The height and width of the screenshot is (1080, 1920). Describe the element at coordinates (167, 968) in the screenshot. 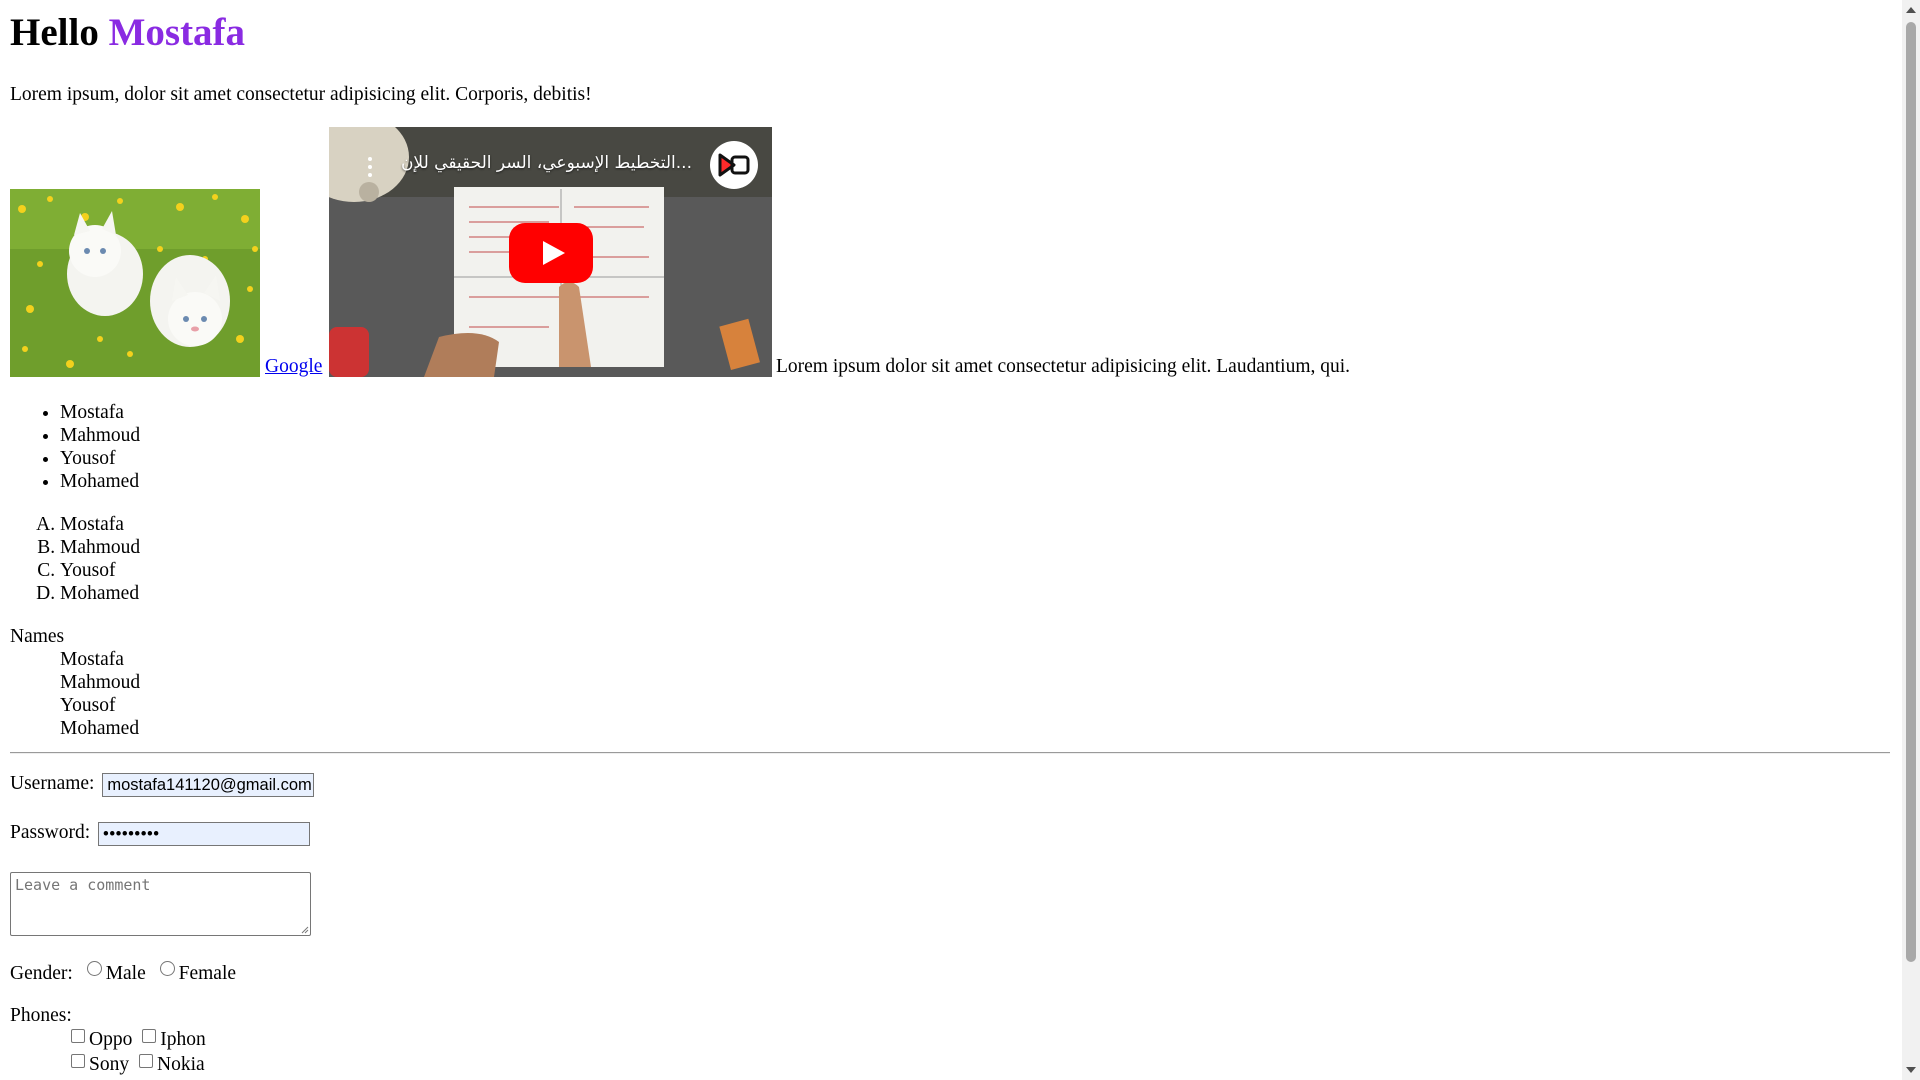

I see `female-radio` at that location.